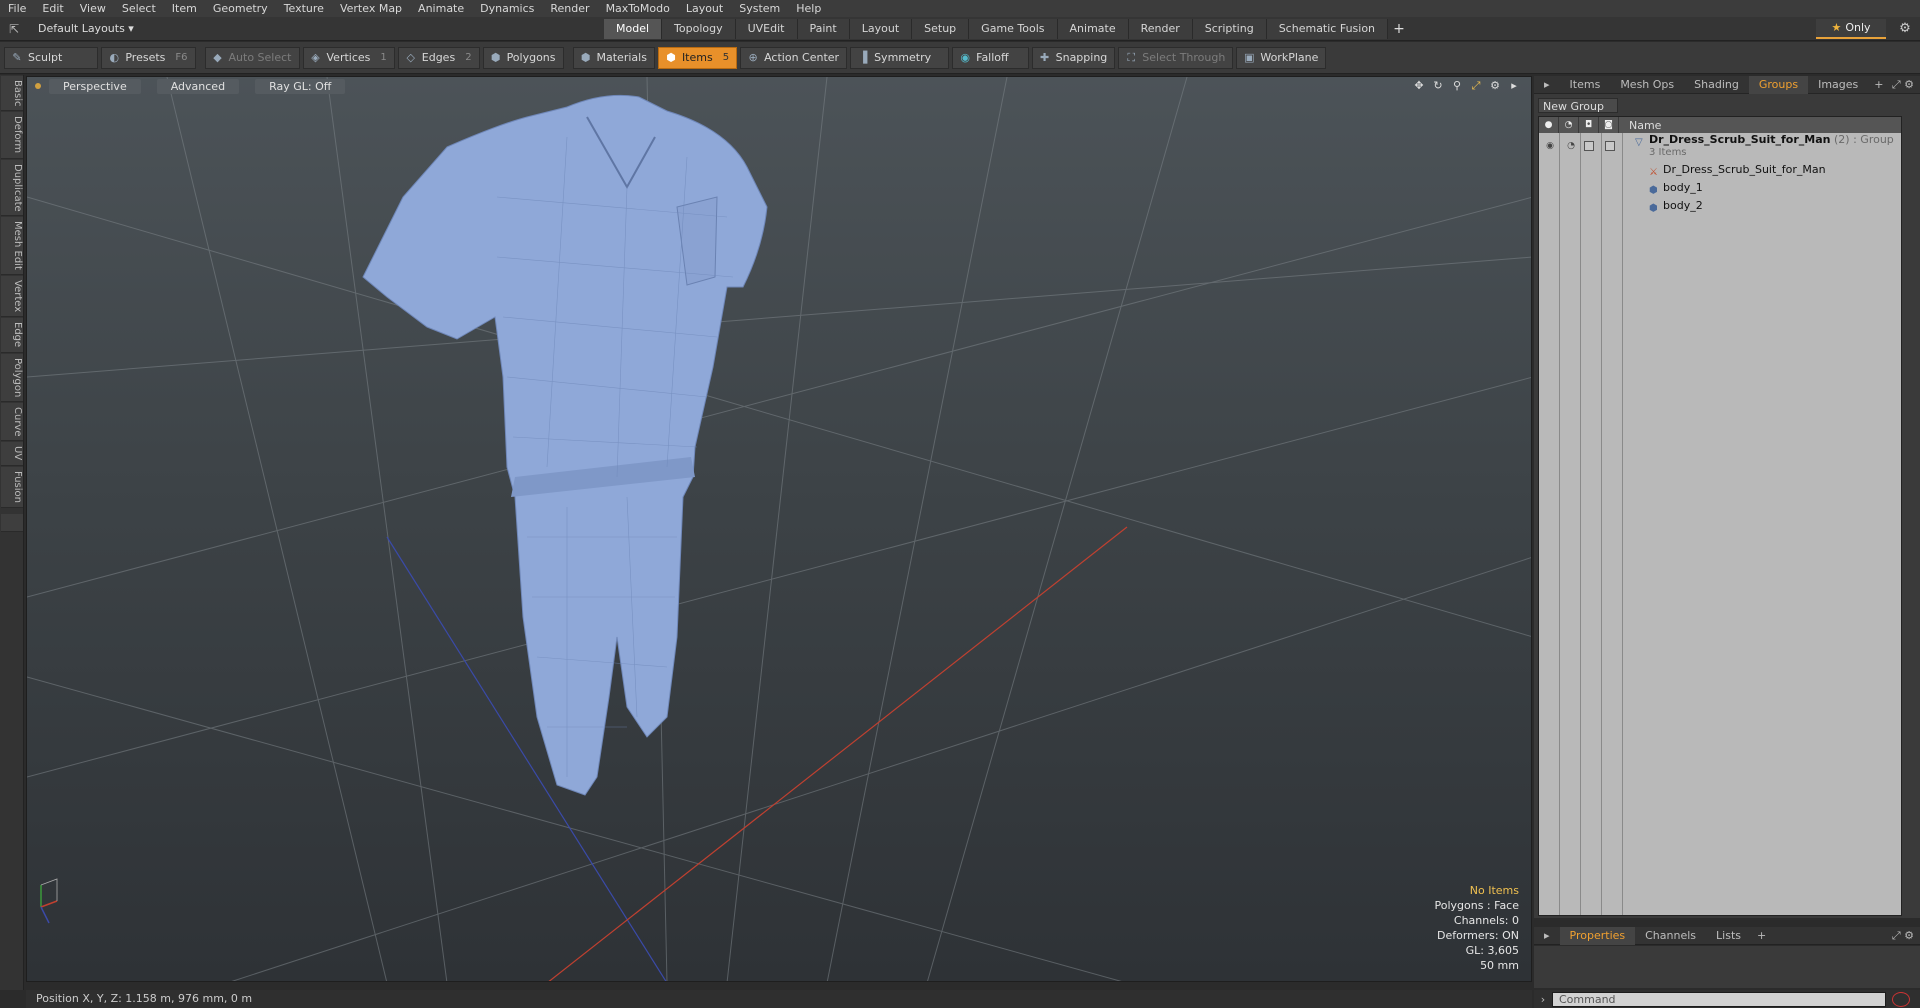  What do you see at coordinates (495, 57) in the screenshot?
I see `polygons-icon: ⬢` at bounding box center [495, 57].